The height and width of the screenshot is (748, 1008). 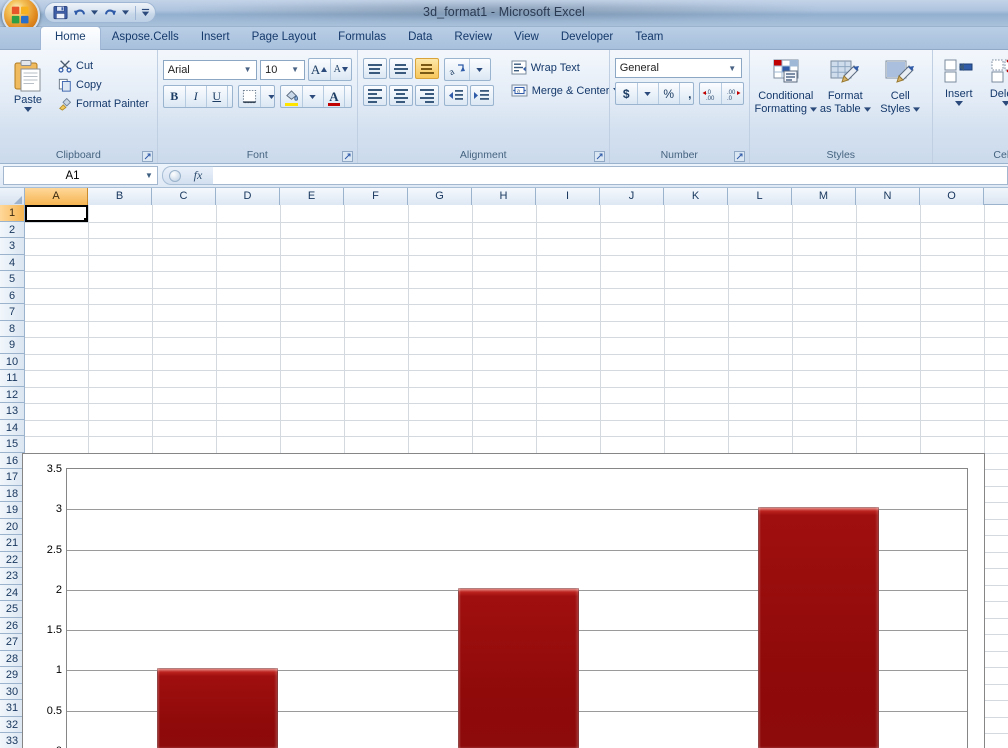 I want to click on row-header-8: 8, so click(x=12, y=328).